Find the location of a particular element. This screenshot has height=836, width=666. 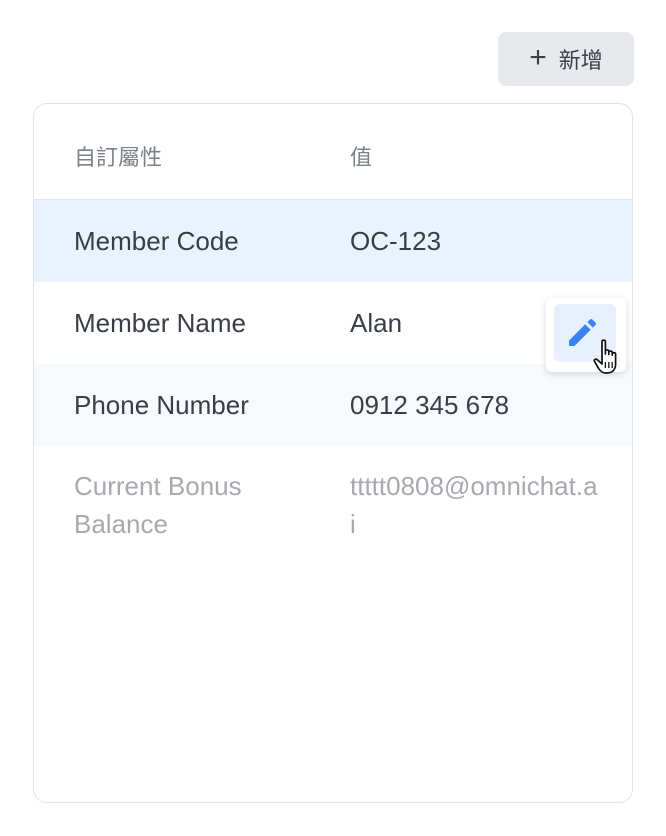

attribute-value: OC-123 is located at coordinates (396, 241).